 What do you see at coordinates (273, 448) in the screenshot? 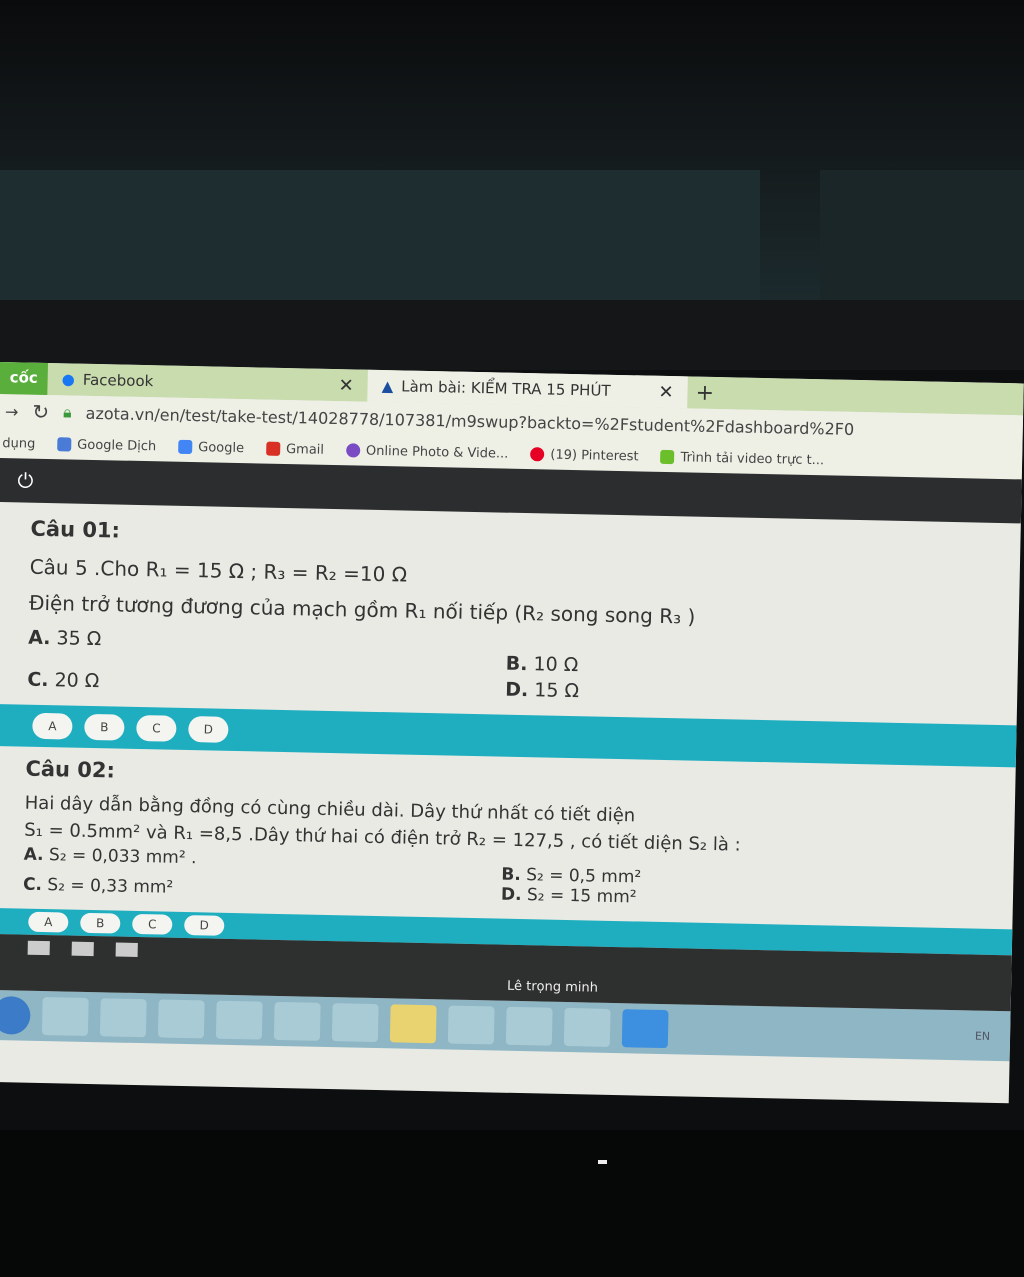
I see `gmail-icon` at bounding box center [273, 448].